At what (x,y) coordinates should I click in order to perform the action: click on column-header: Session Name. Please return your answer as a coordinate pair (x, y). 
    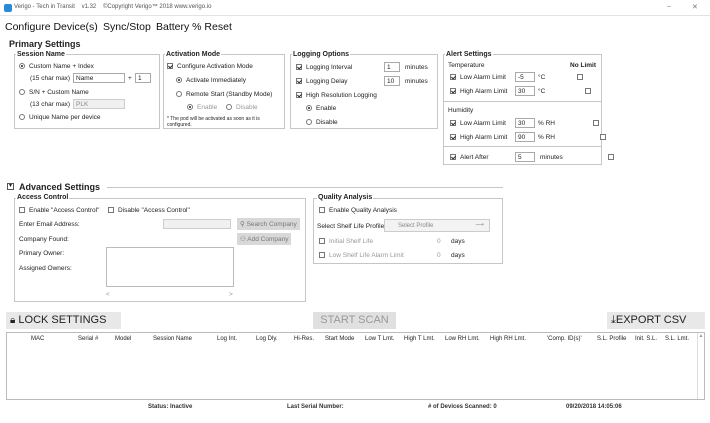
    Looking at the image, I should click on (172, 339).